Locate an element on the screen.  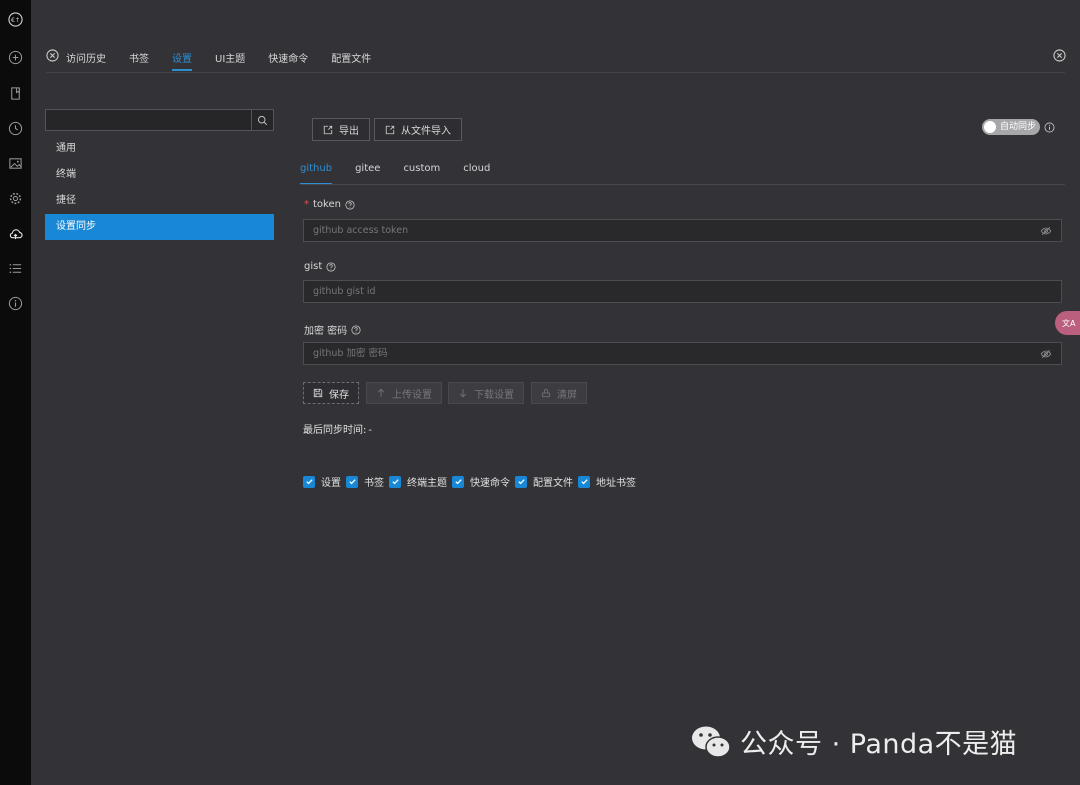
tab-profiles: 配置文件 is located at coordinates (351, 60).